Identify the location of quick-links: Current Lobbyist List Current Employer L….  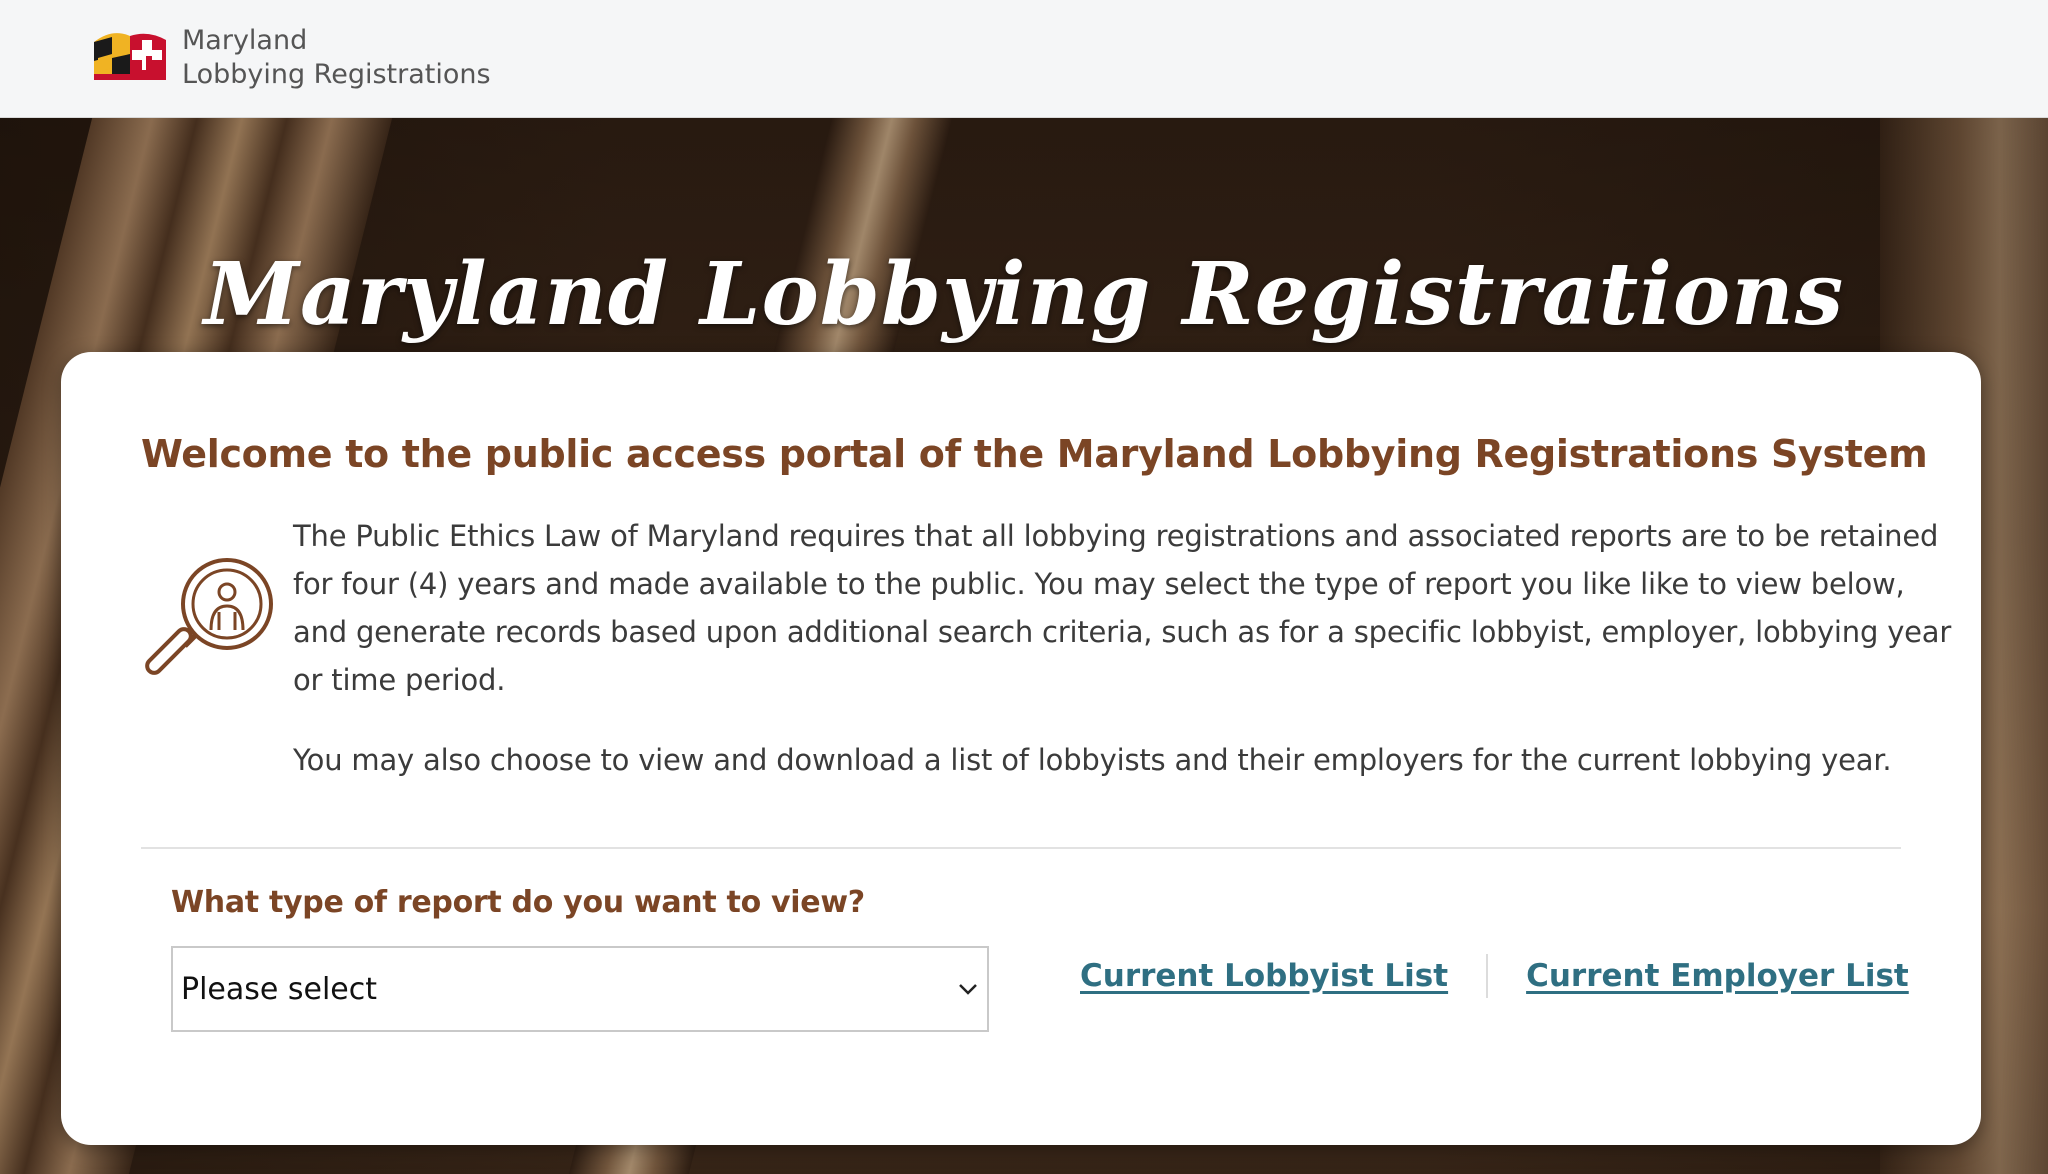
(1494, 976).